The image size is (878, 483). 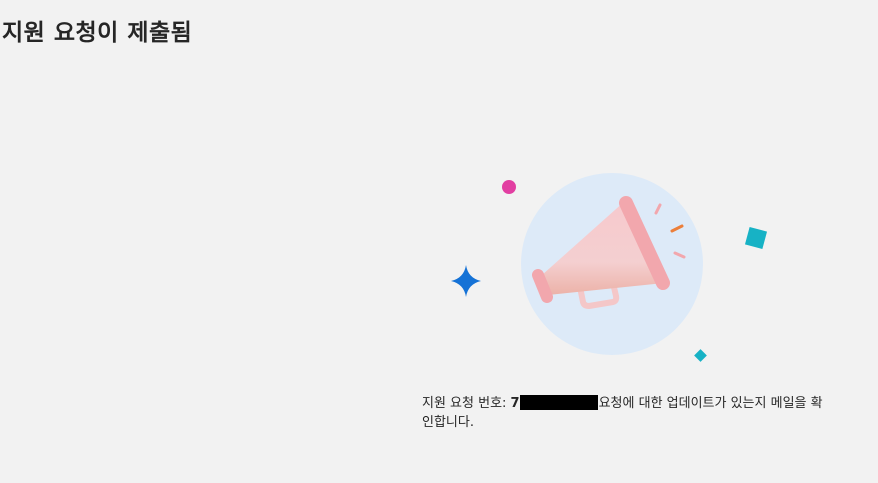 I want to click on megaphone-mouth, so click(x=542, y=286).